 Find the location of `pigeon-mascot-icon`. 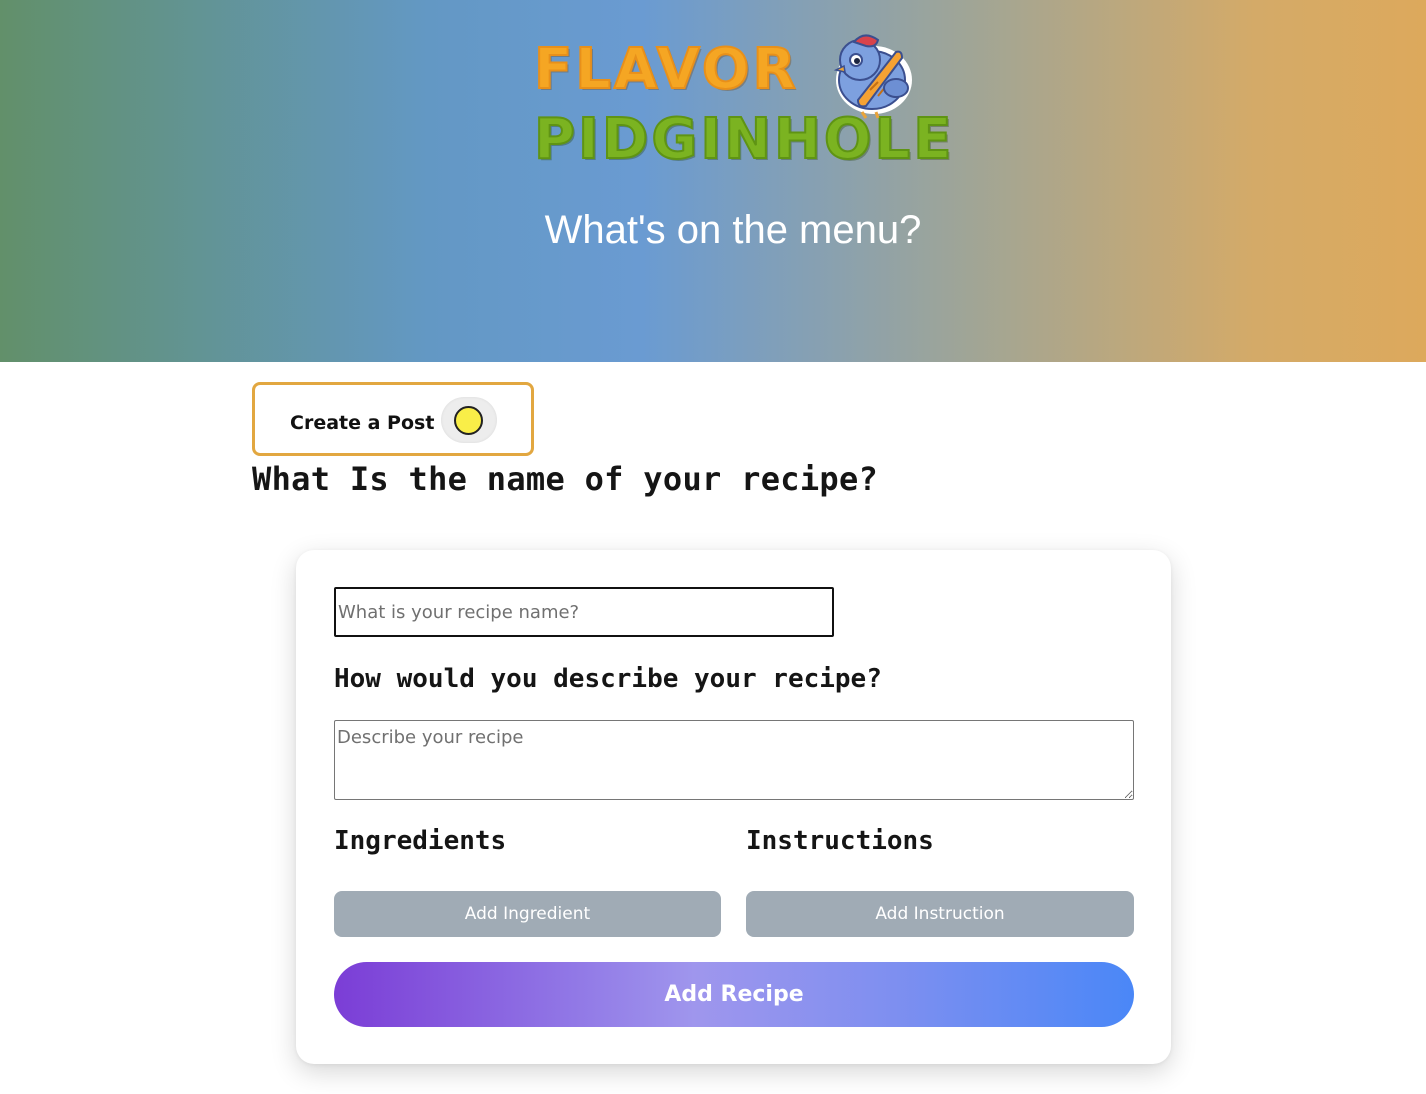

pigeon-mascot-icon is located at coordinates (872, 76).